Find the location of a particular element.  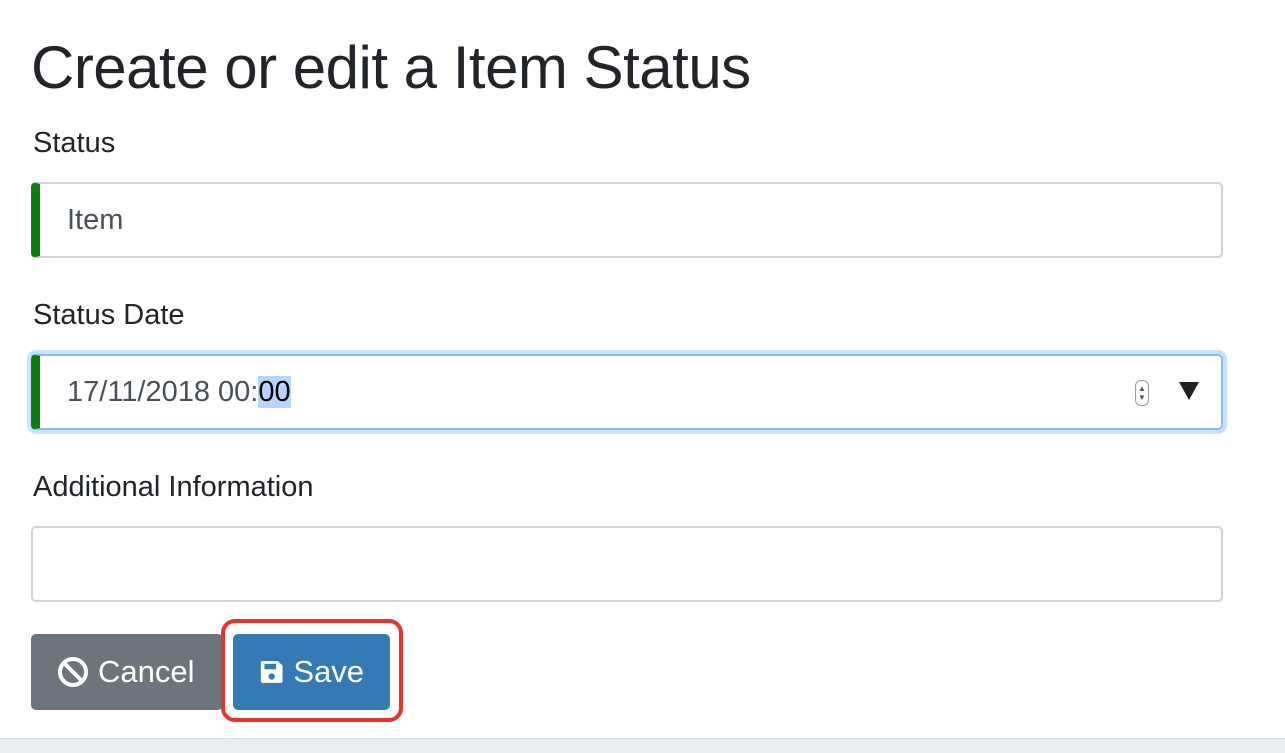

status-date-label: Status Date is located at coordinates (109, 315).